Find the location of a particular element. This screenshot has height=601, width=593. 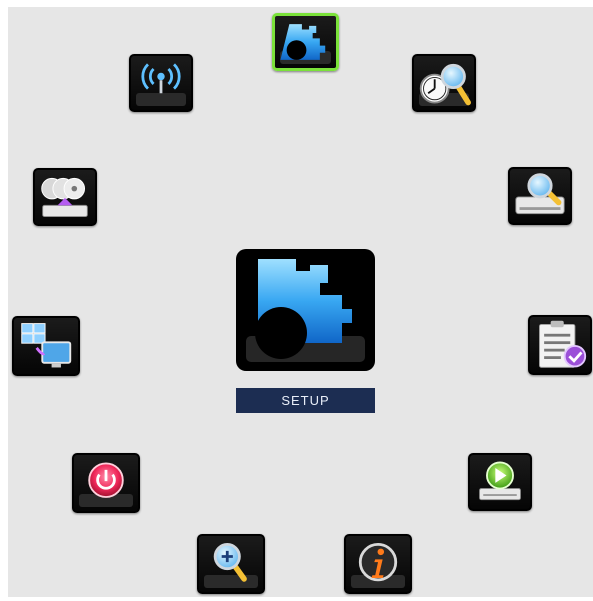

multiview-monitor-icon is located at coordinates (46, 345).